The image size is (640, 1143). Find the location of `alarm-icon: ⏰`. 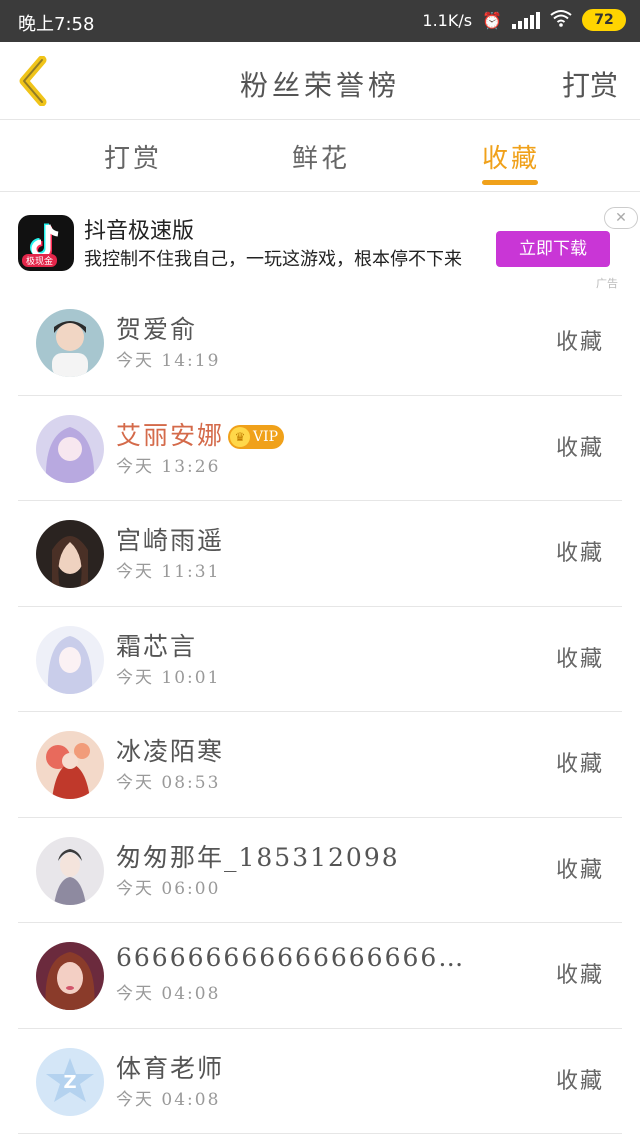

alarm-icon: ⏰ is located at coordinates (492, 20).